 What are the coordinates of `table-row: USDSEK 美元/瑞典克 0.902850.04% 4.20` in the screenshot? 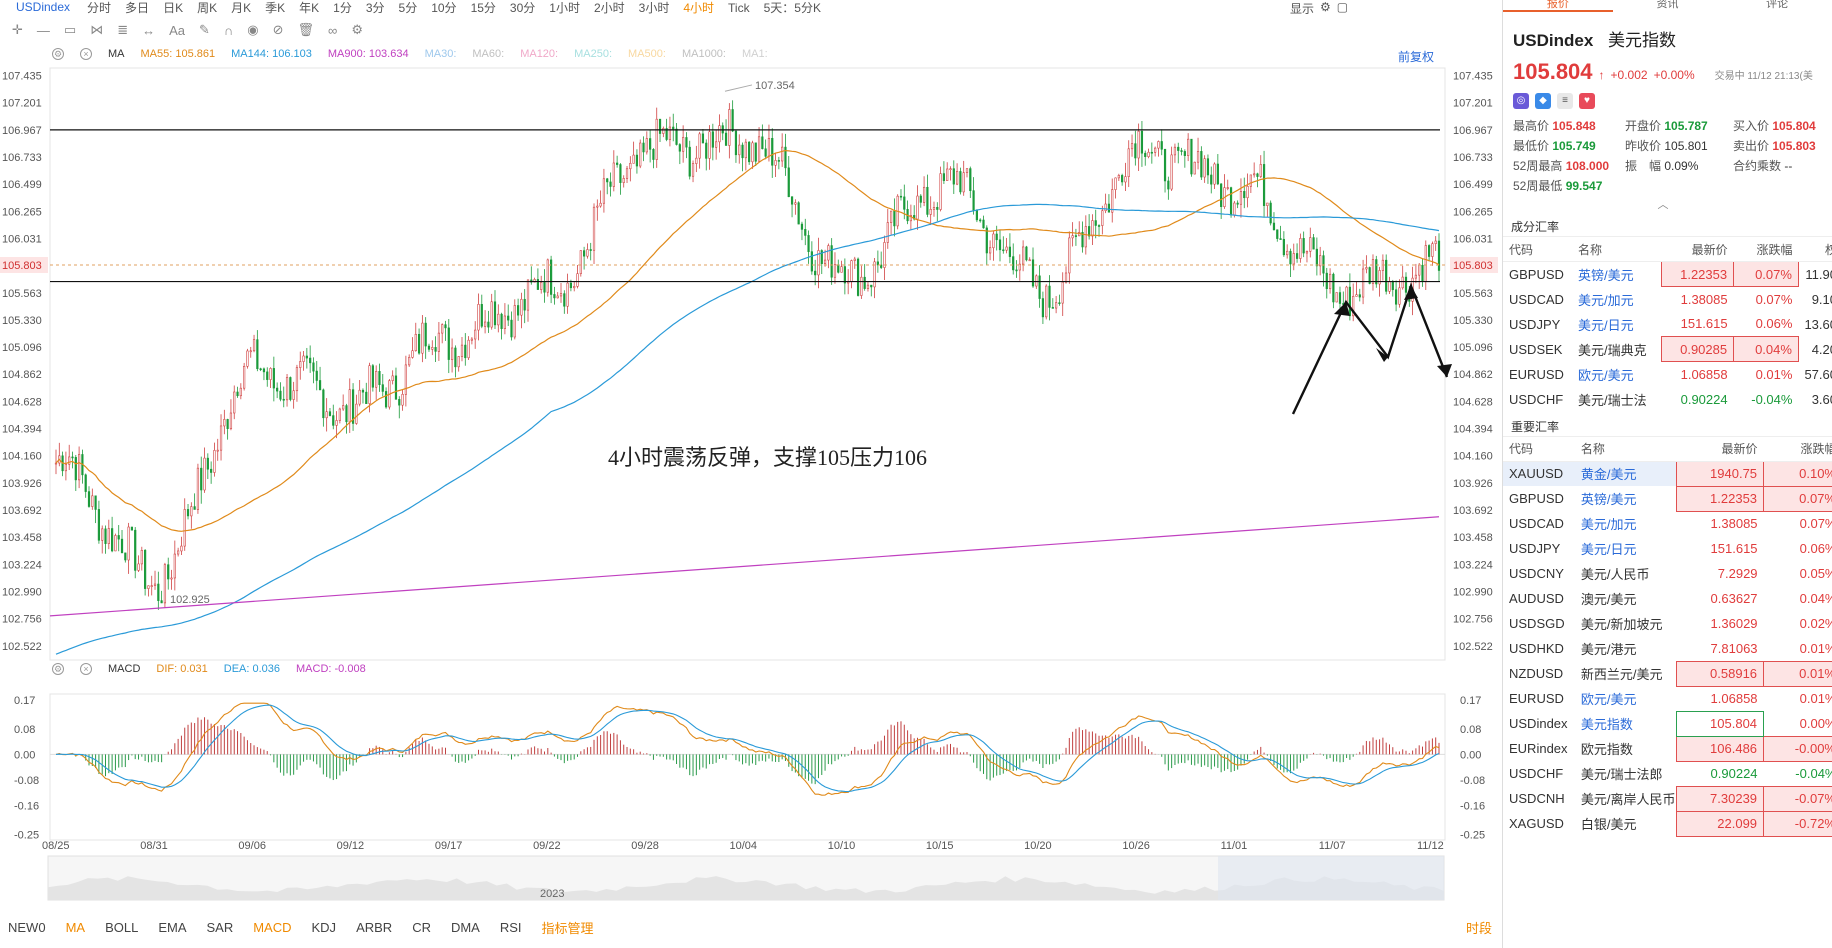 It's located at (1667, 349).